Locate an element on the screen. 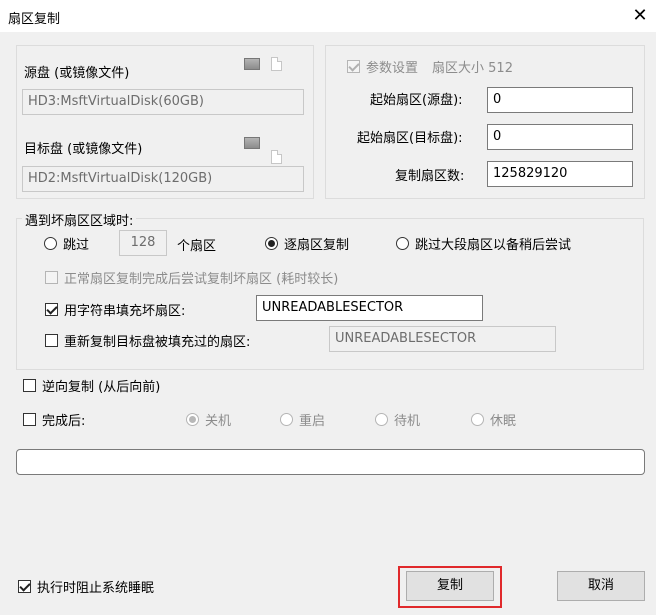 The height and width of the screenshot is (615, 656). target-field: HD2:MsftVirtualDisk(120GB) is located at coordinates (163, 179).